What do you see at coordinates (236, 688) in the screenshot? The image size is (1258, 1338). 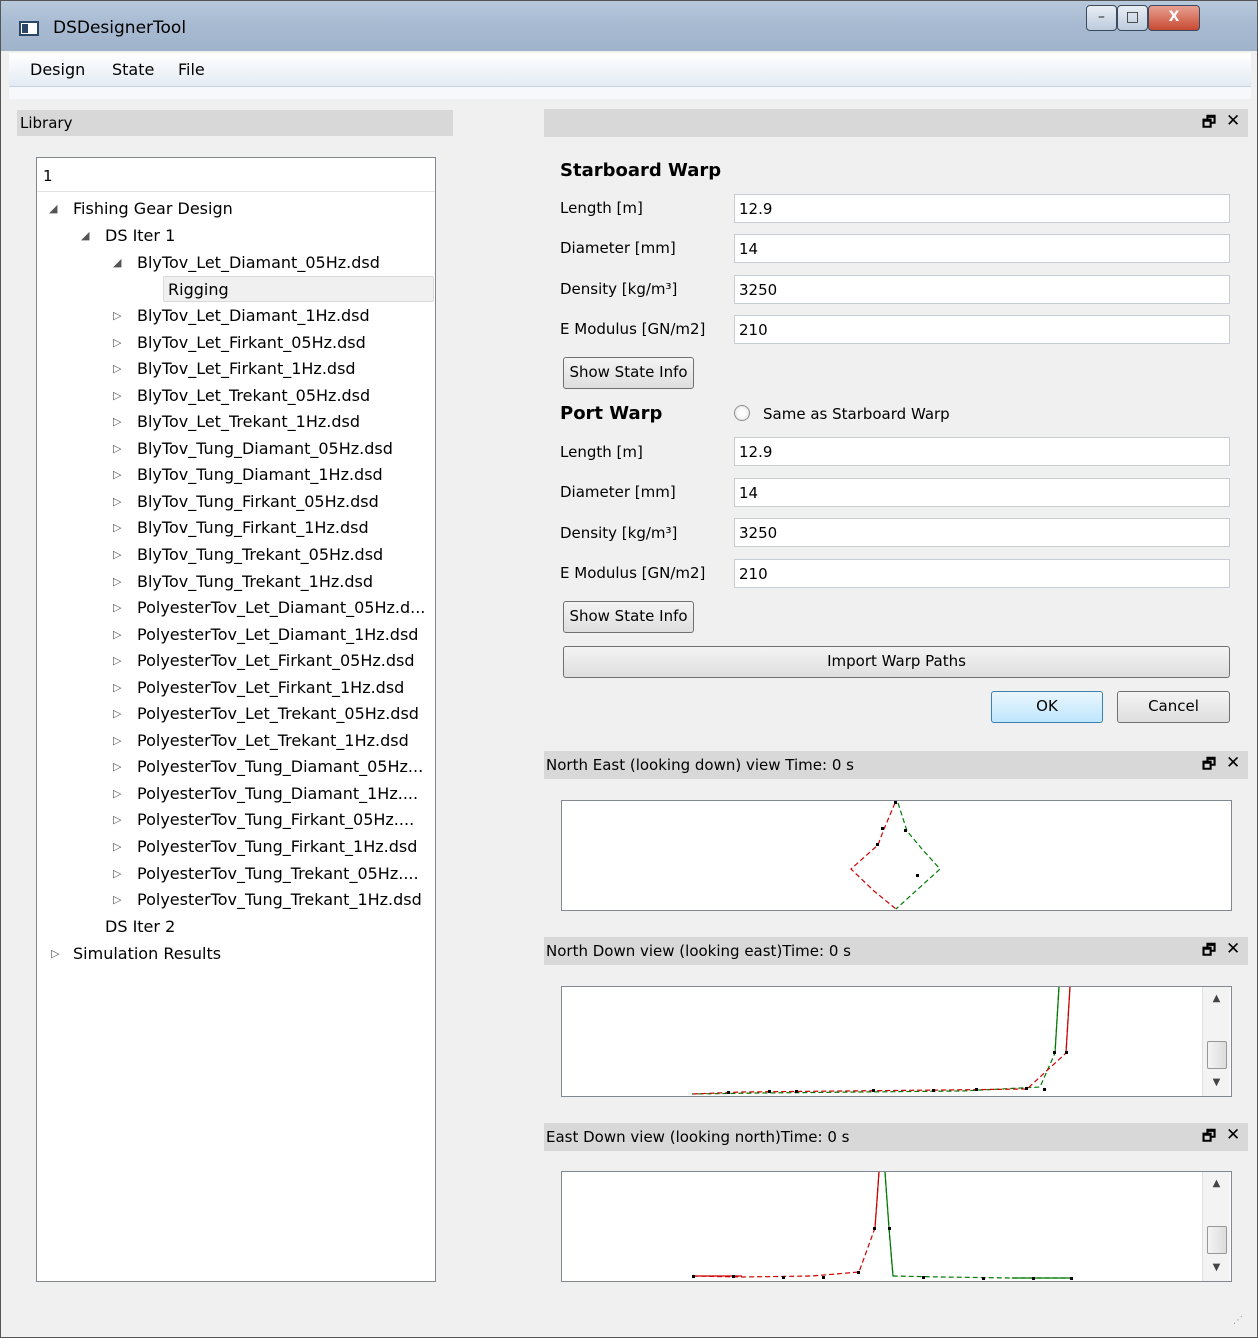 I see `tree-item-file: ▷ PolyesterTov_Let_Firkant_1Hz.dsd` at bounding box center [236, 688].